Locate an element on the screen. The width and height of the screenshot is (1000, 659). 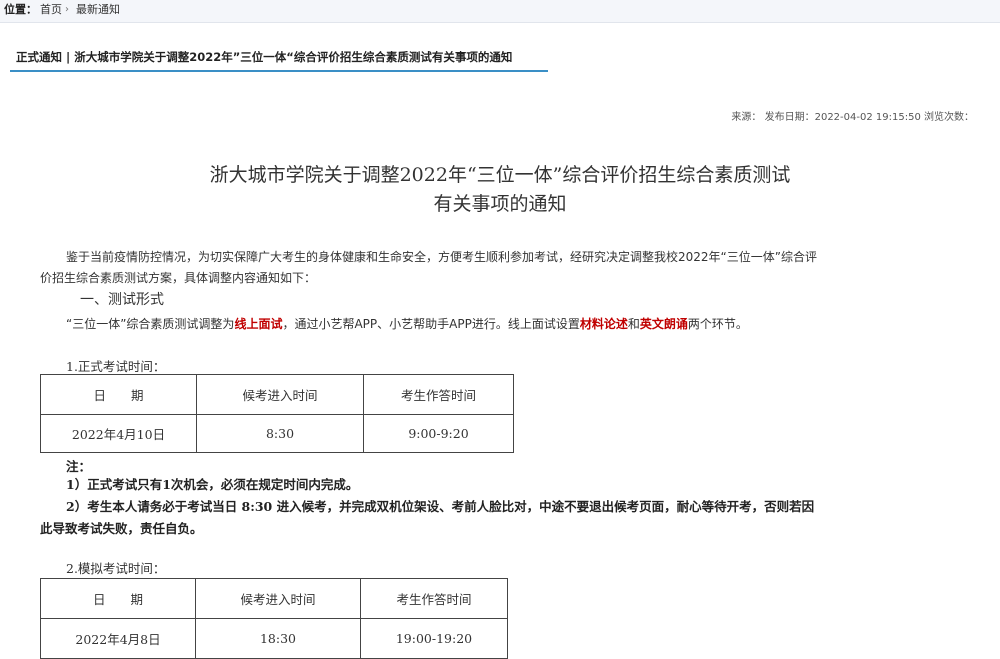
table-cell: 2022年4月10日 is located at coordinates (118, 433).